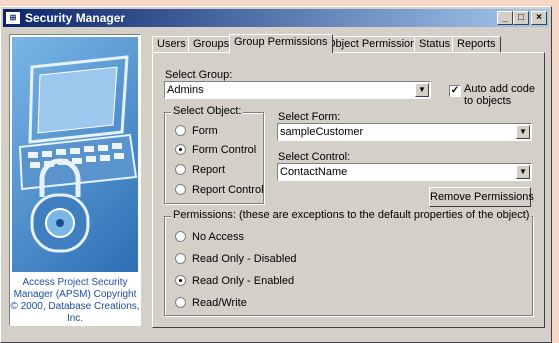 The image size is (559, 343). What do you see at coordinates (521, 18) in the screenshot?
I see `maximize-button: □` at bounding box center [521, 18].